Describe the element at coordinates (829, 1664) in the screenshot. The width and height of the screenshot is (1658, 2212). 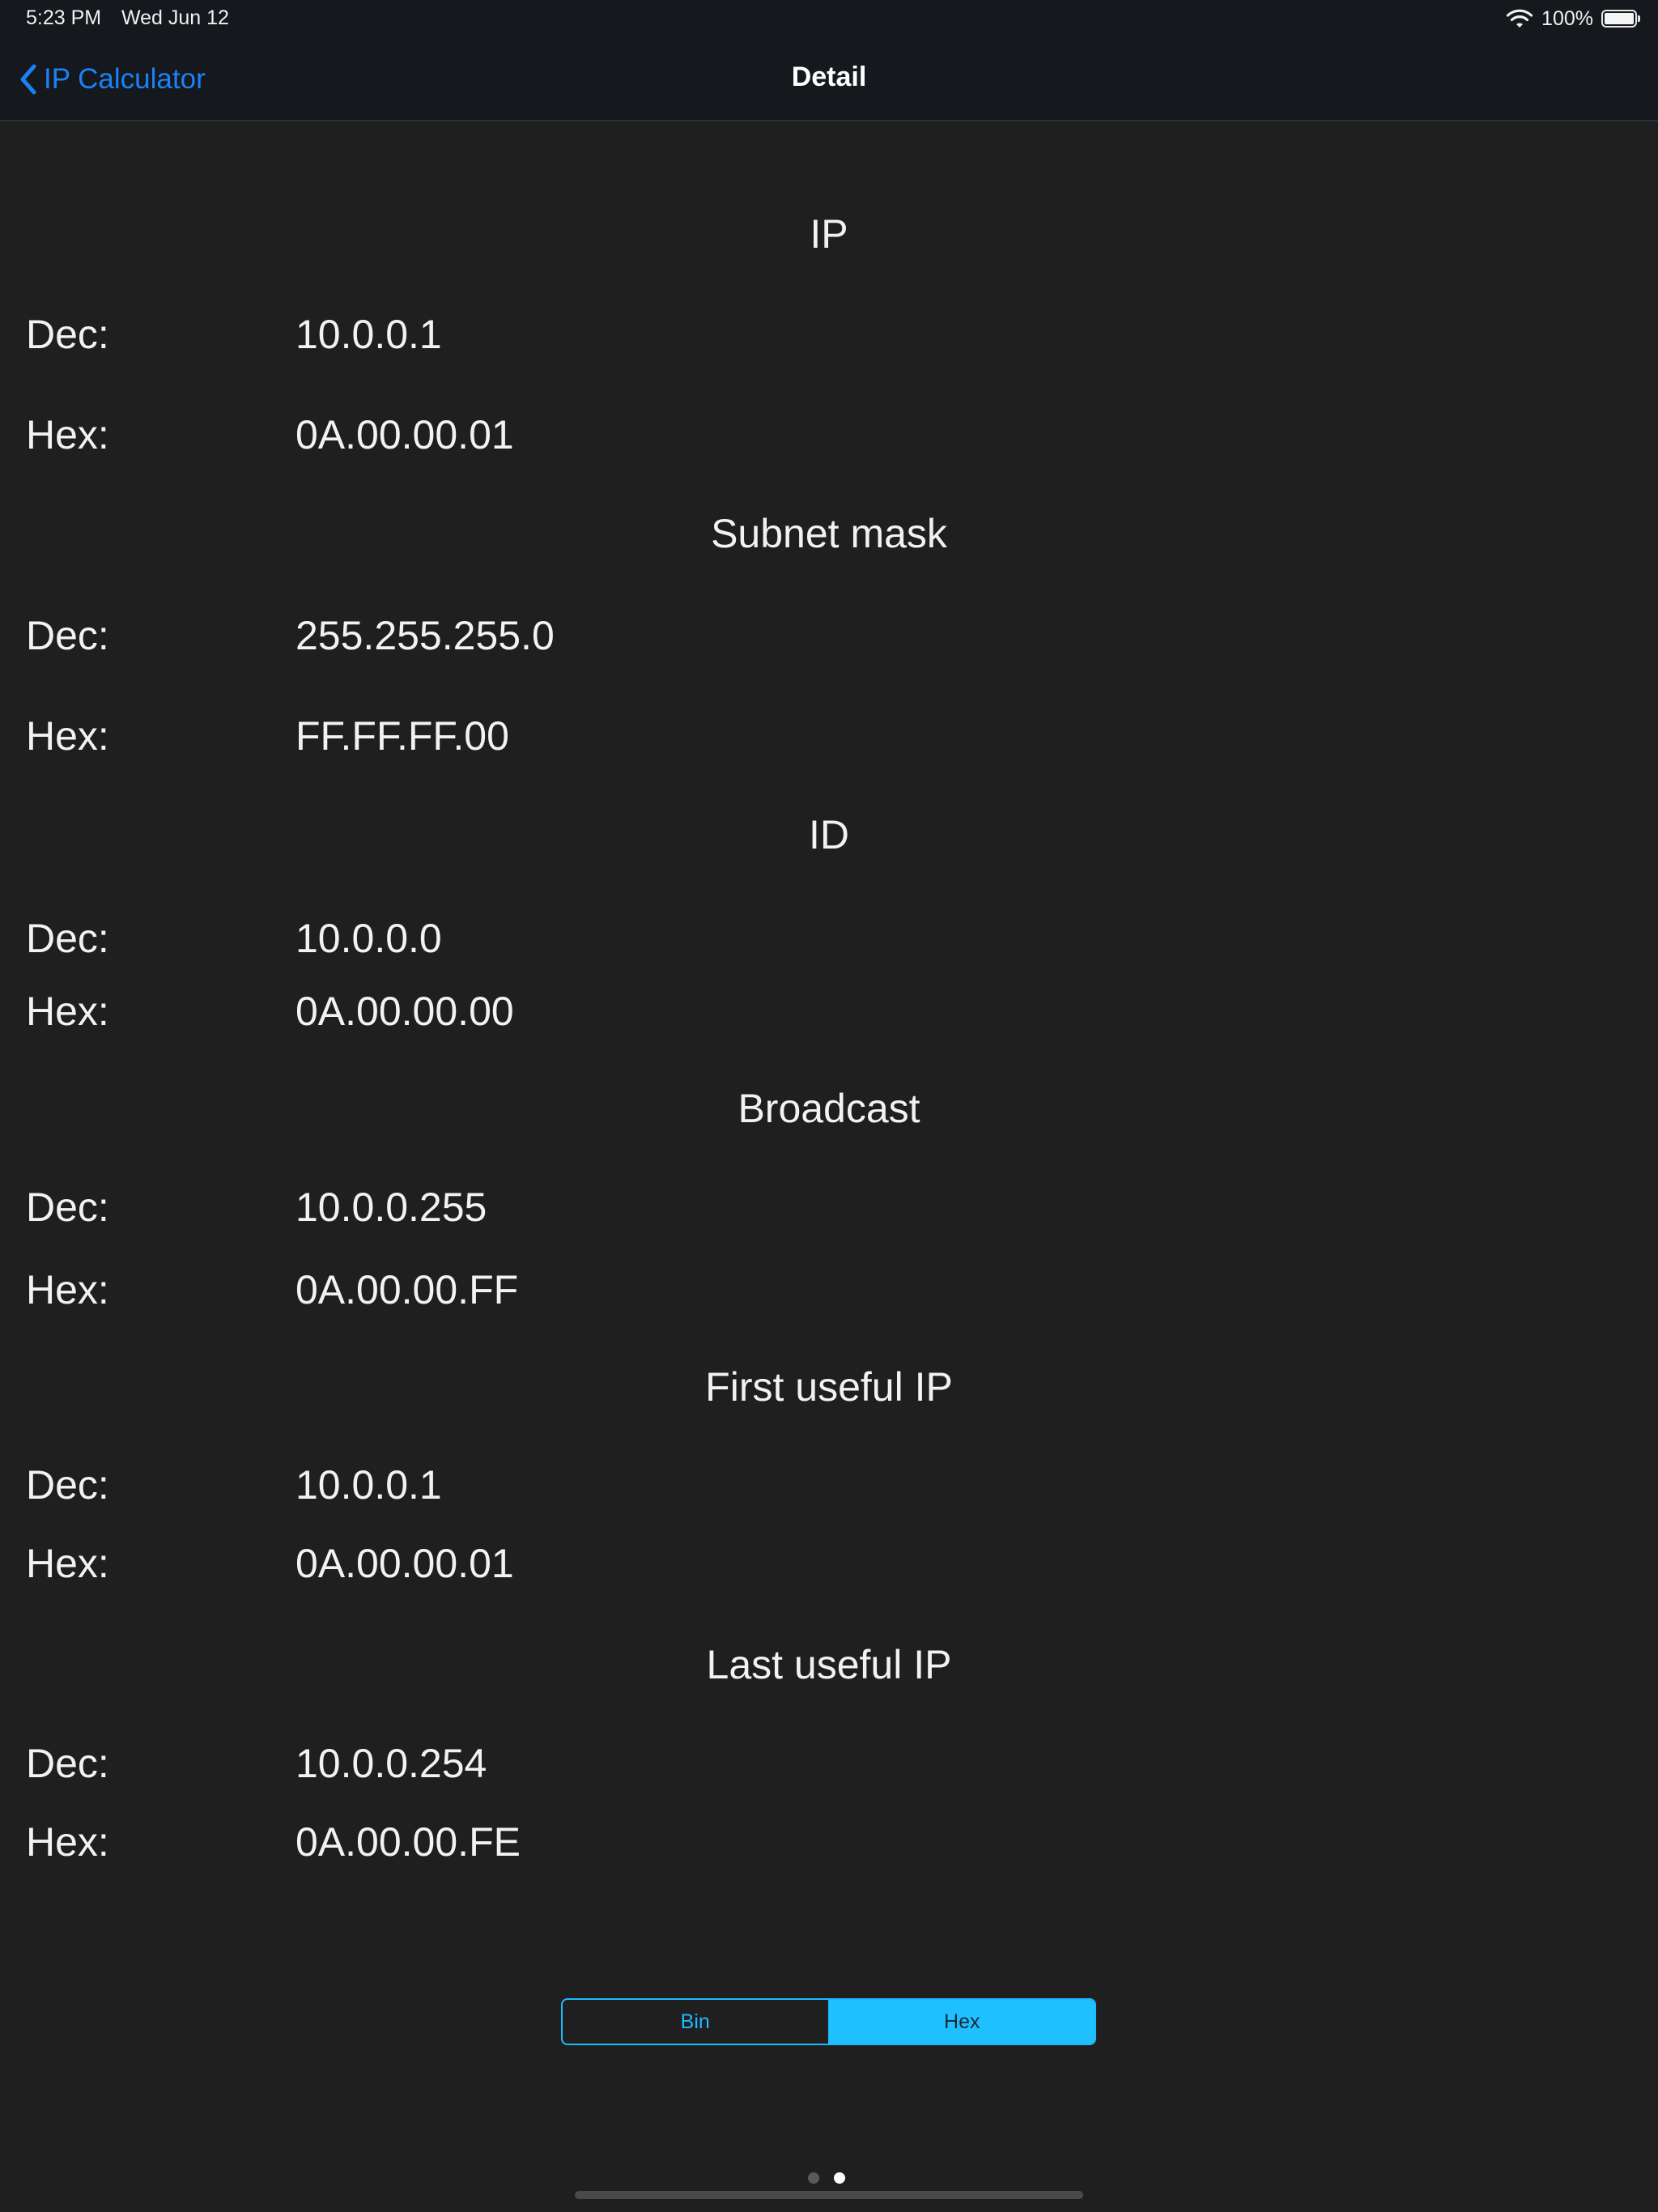
I see `section-title-last-useful-ip: Last useful IP` at that location.